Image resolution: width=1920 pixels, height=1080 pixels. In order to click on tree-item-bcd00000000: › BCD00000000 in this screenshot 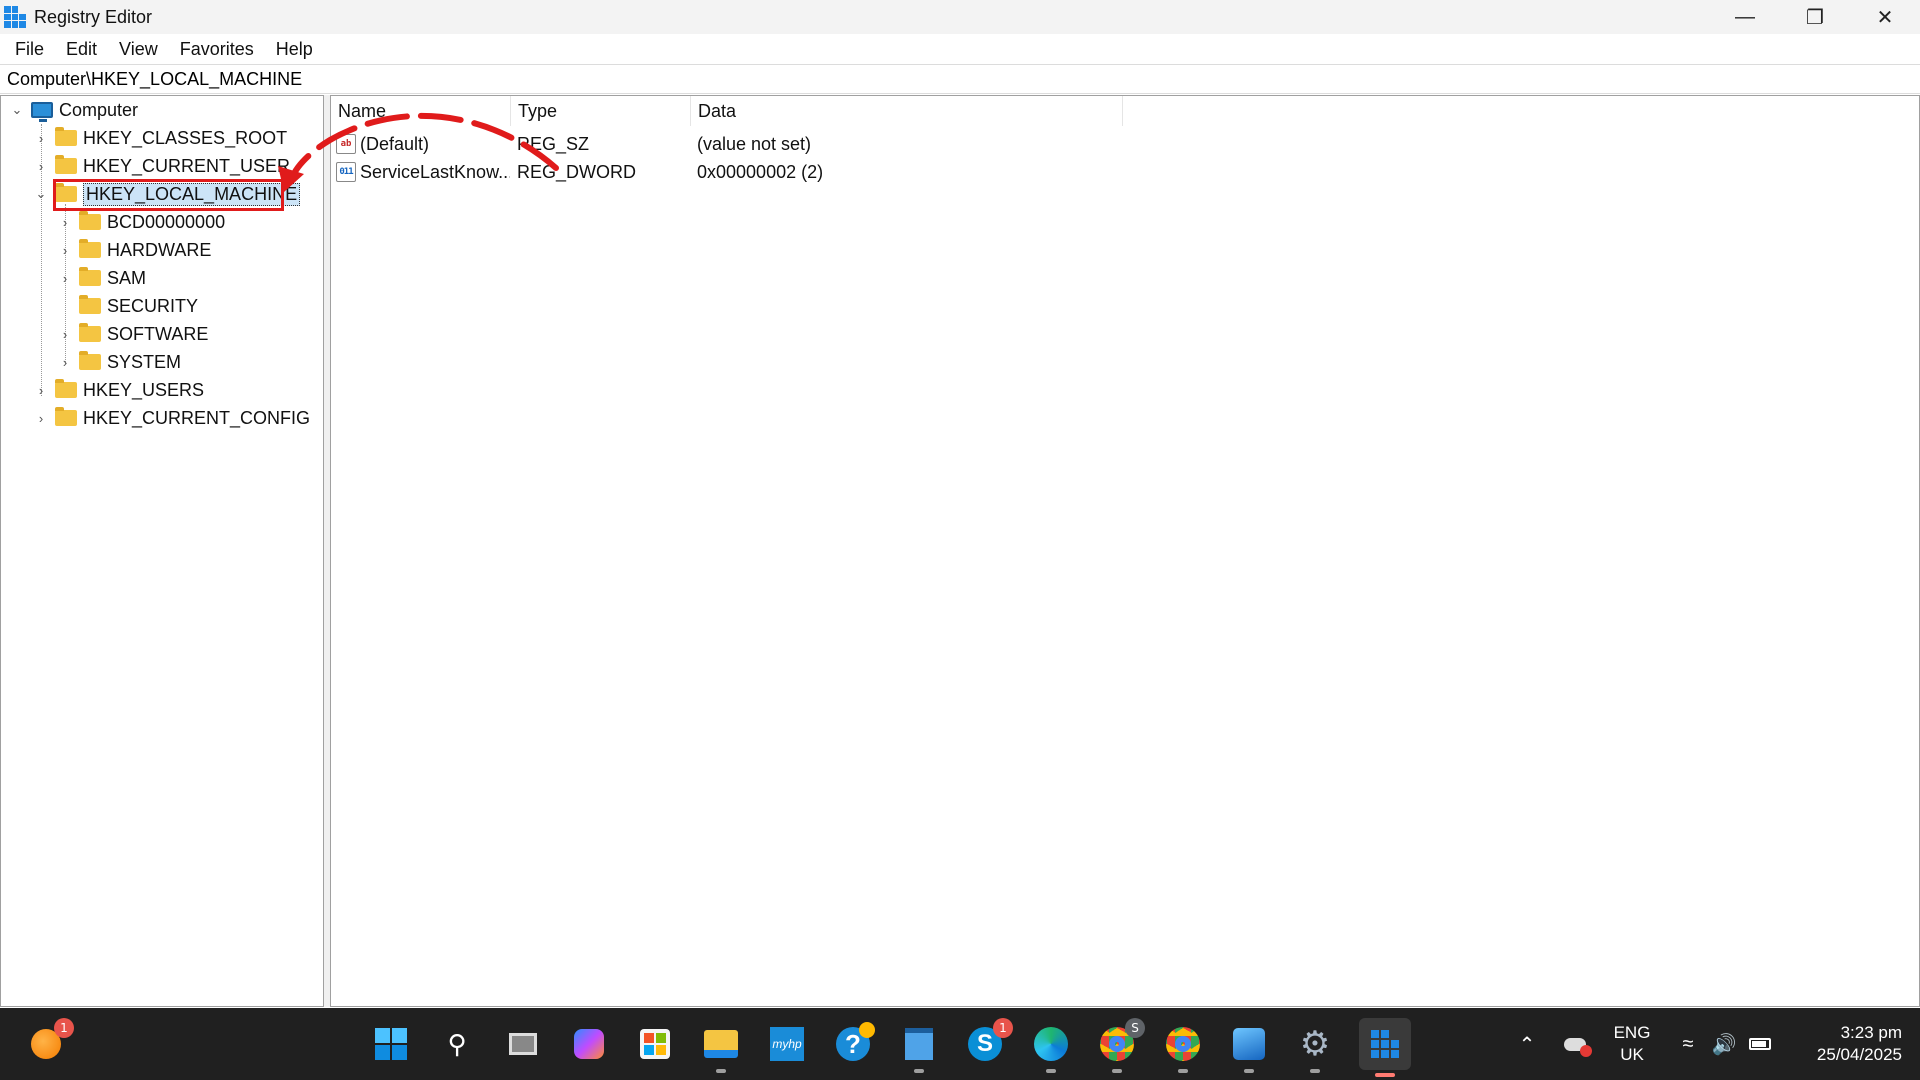, I will do `click(141, 222)`.